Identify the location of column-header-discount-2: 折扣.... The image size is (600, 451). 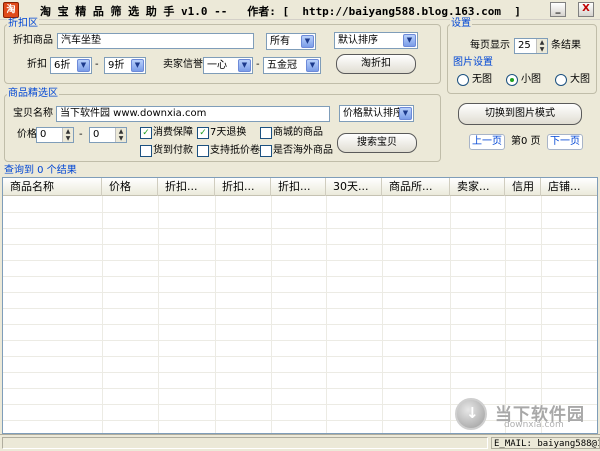
(243, 187).